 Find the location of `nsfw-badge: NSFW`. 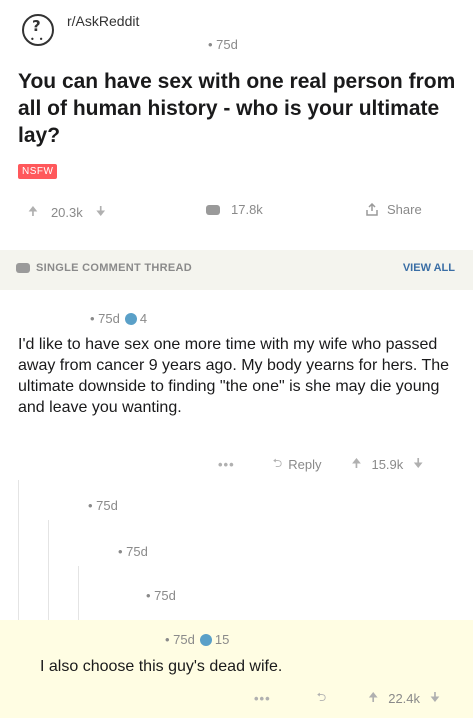

nsfw-badge: NSFW is located at coordinates (38, 171).